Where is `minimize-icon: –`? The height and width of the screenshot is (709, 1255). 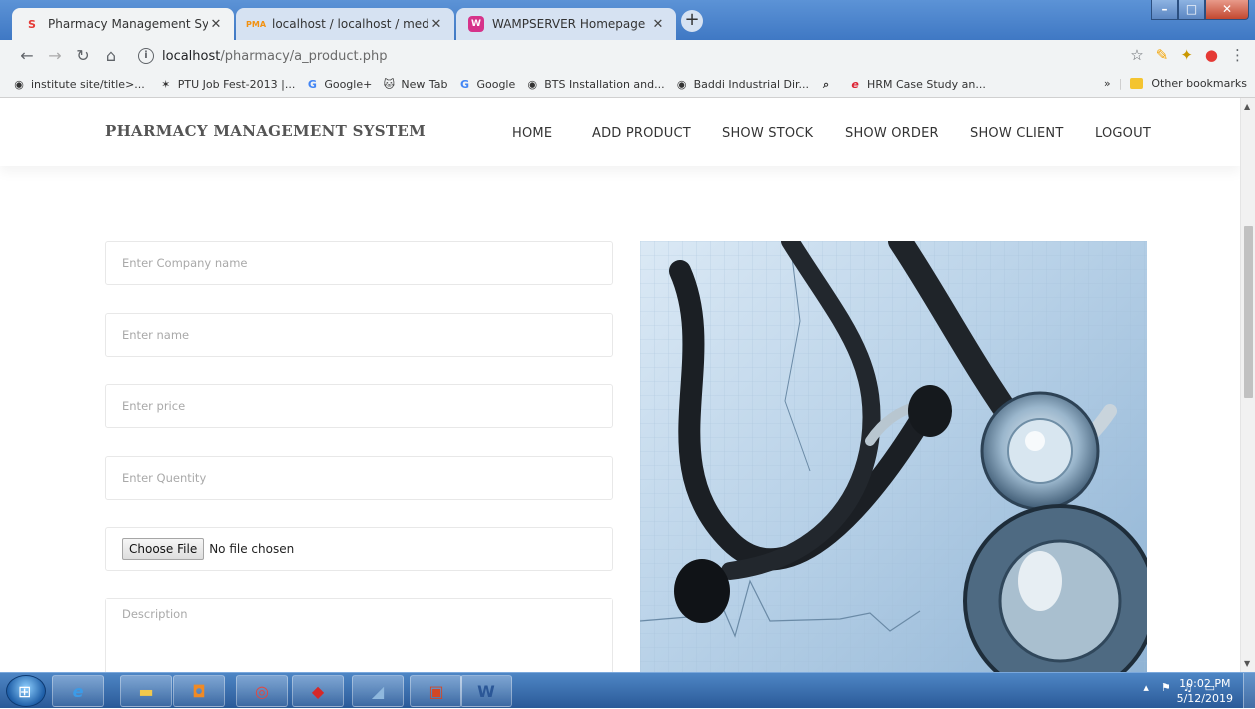
minimize-icon: – is located at coordinates (1164, 10).